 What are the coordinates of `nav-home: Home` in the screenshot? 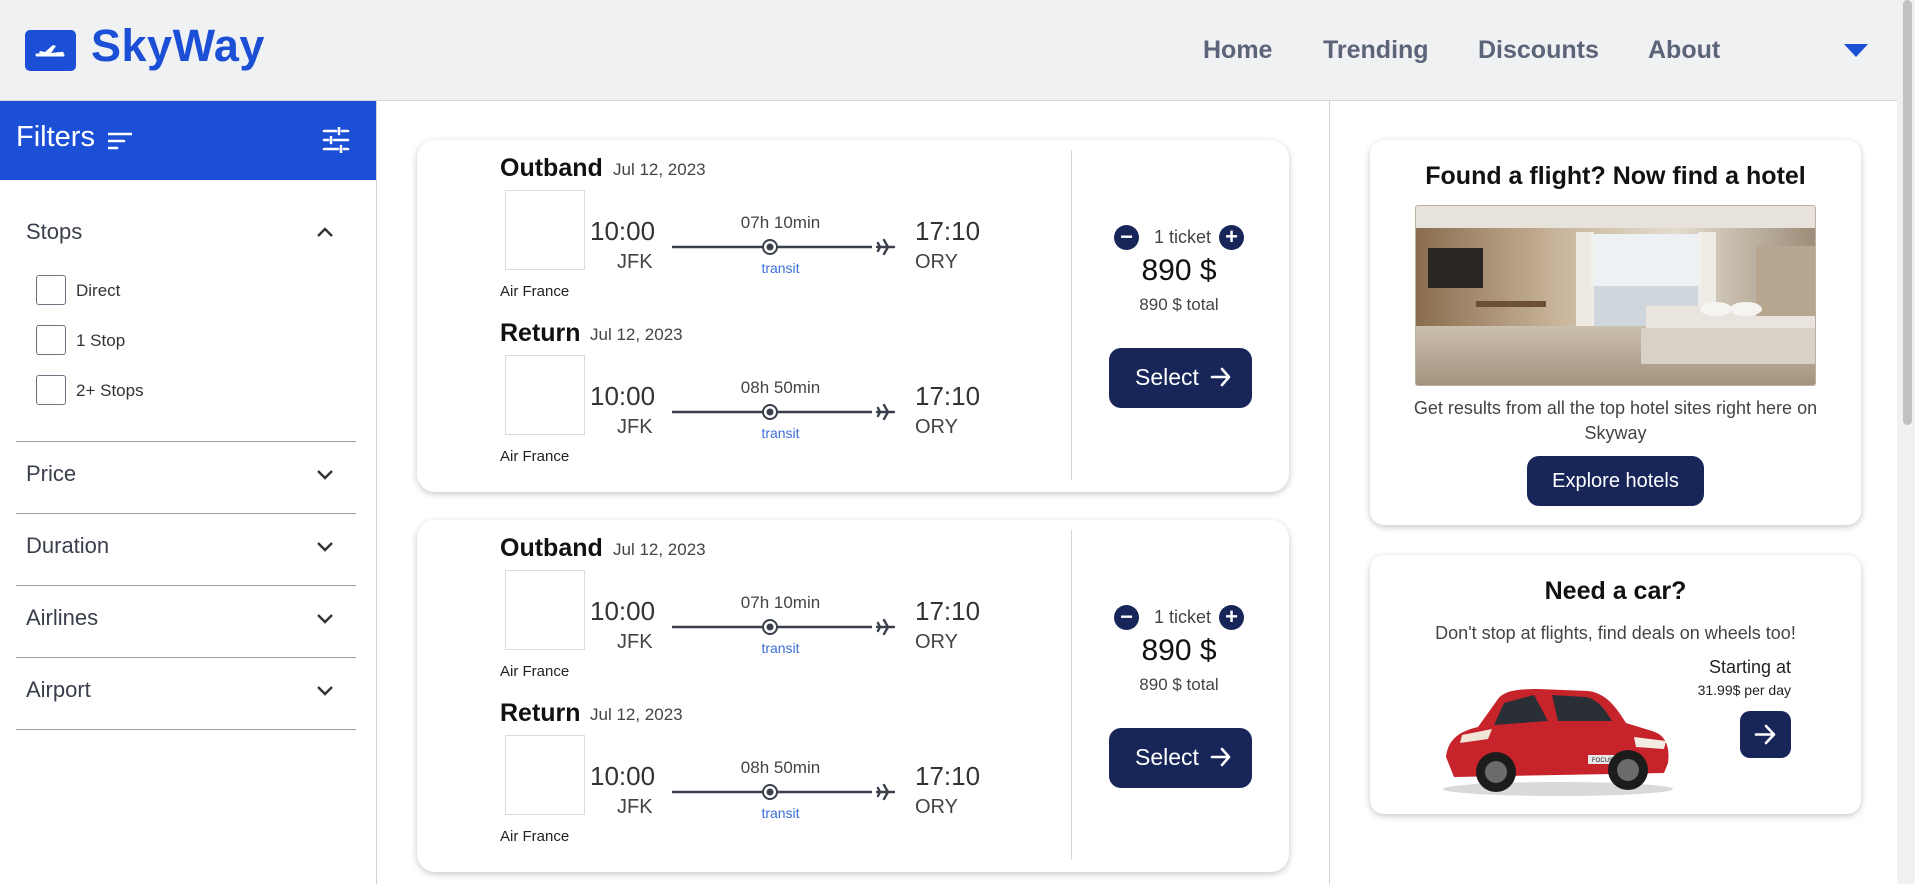 It's located at (1237, 50).